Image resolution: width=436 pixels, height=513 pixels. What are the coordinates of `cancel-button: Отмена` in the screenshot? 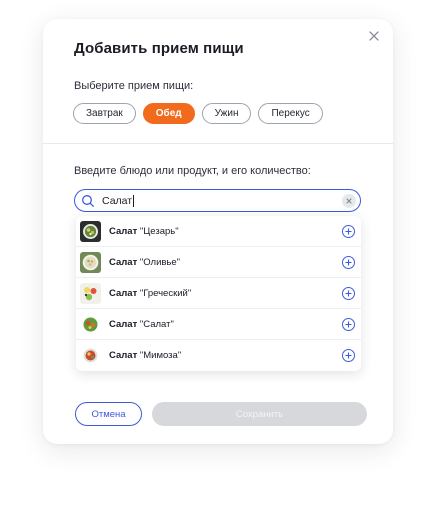 It's located at (108, 414).